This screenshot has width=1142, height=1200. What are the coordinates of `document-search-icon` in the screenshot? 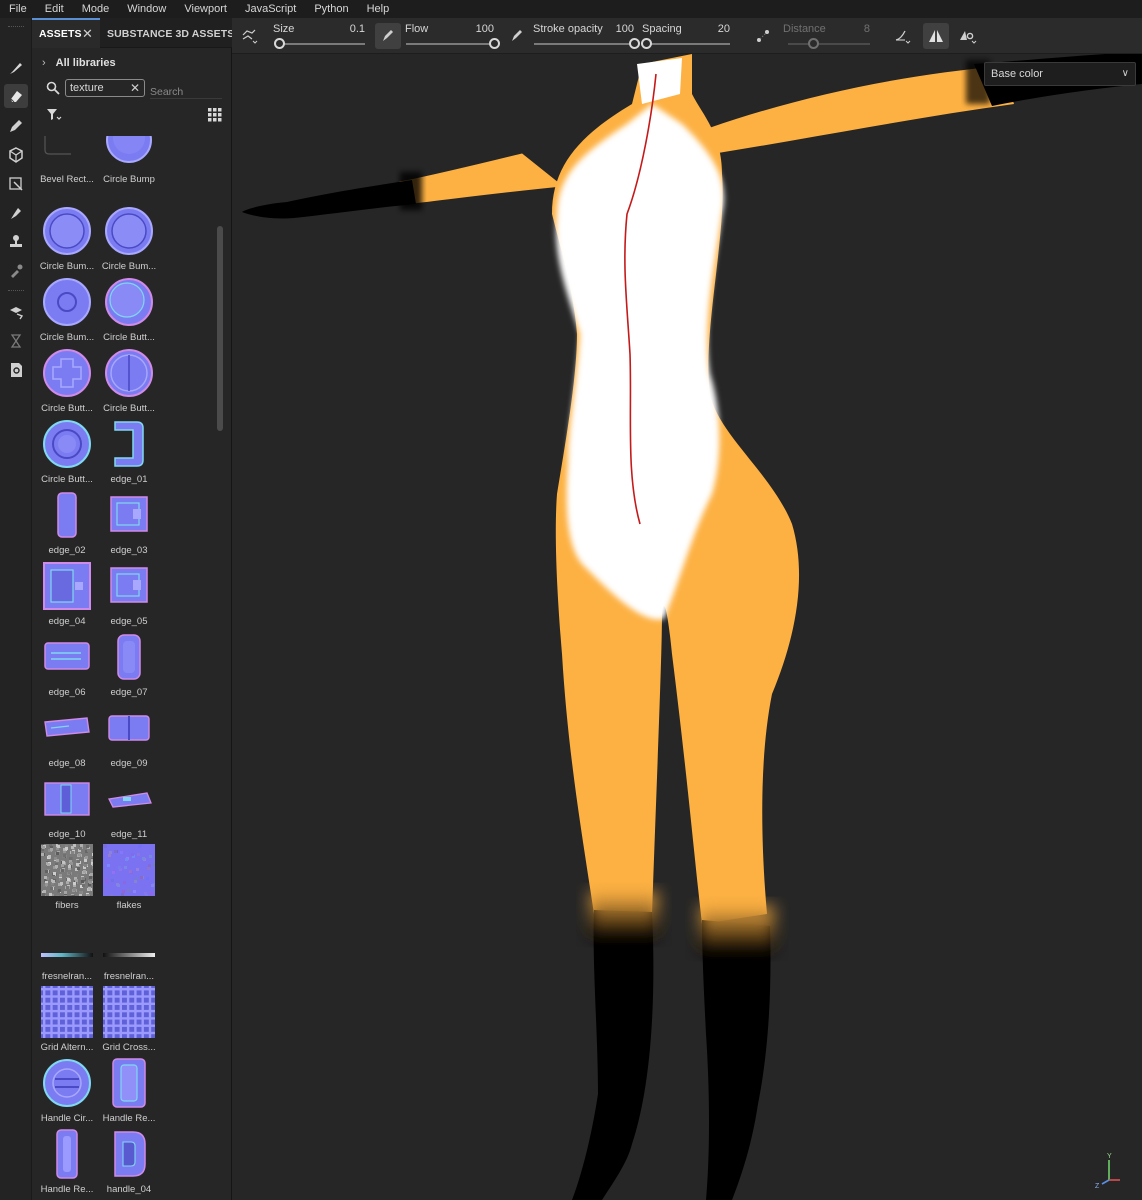 It's located at (16, 370).